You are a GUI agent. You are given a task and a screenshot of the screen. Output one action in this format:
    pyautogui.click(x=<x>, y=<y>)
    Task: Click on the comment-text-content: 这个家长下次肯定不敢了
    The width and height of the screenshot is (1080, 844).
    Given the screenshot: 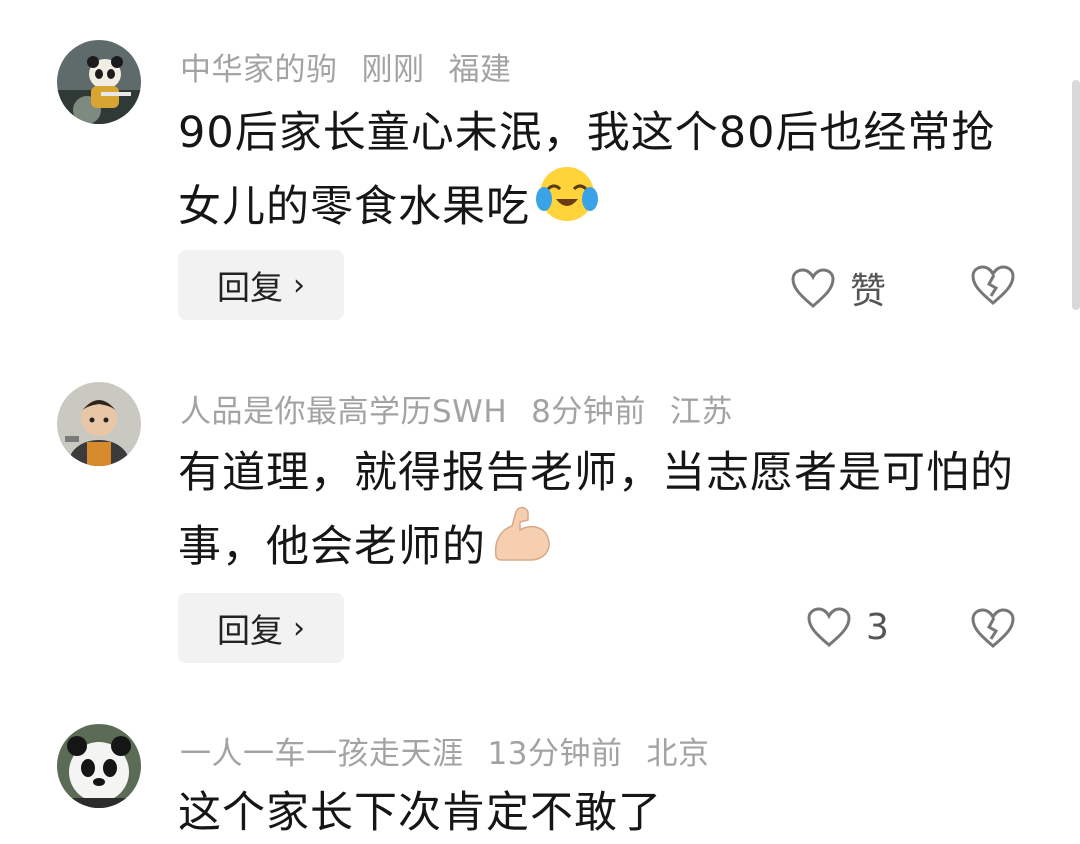 What is the action you would take?
    pyautogui.click(x=420, y=813)
    